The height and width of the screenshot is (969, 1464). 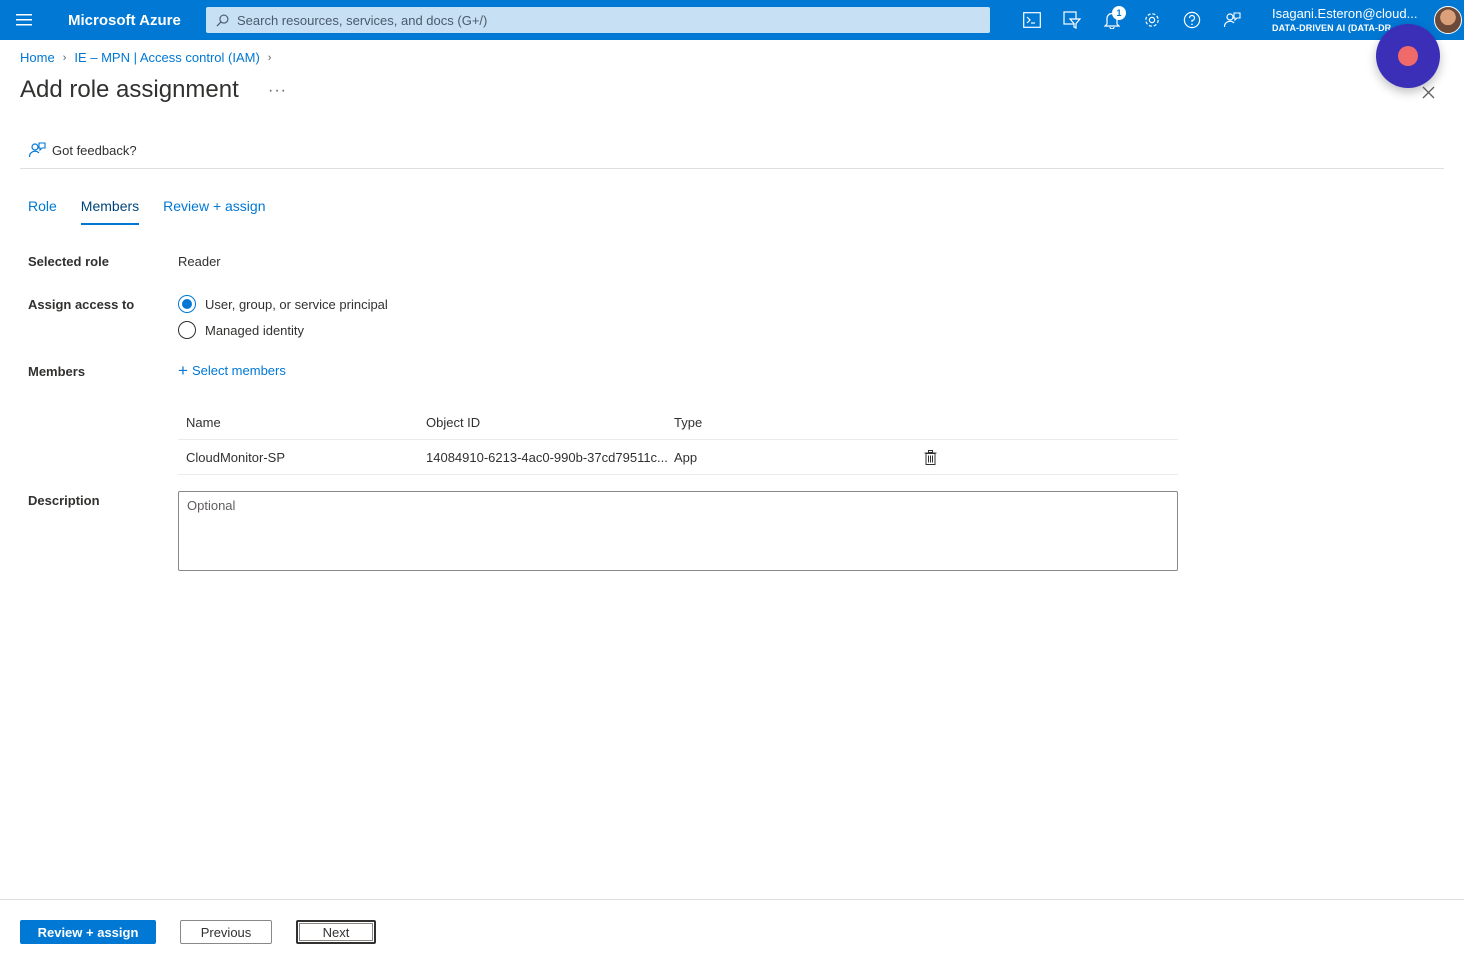 What do you see at coordinates (1232, 20) in the screenshot?
I see `feedback-icon` at bounding box center [1232, 20].